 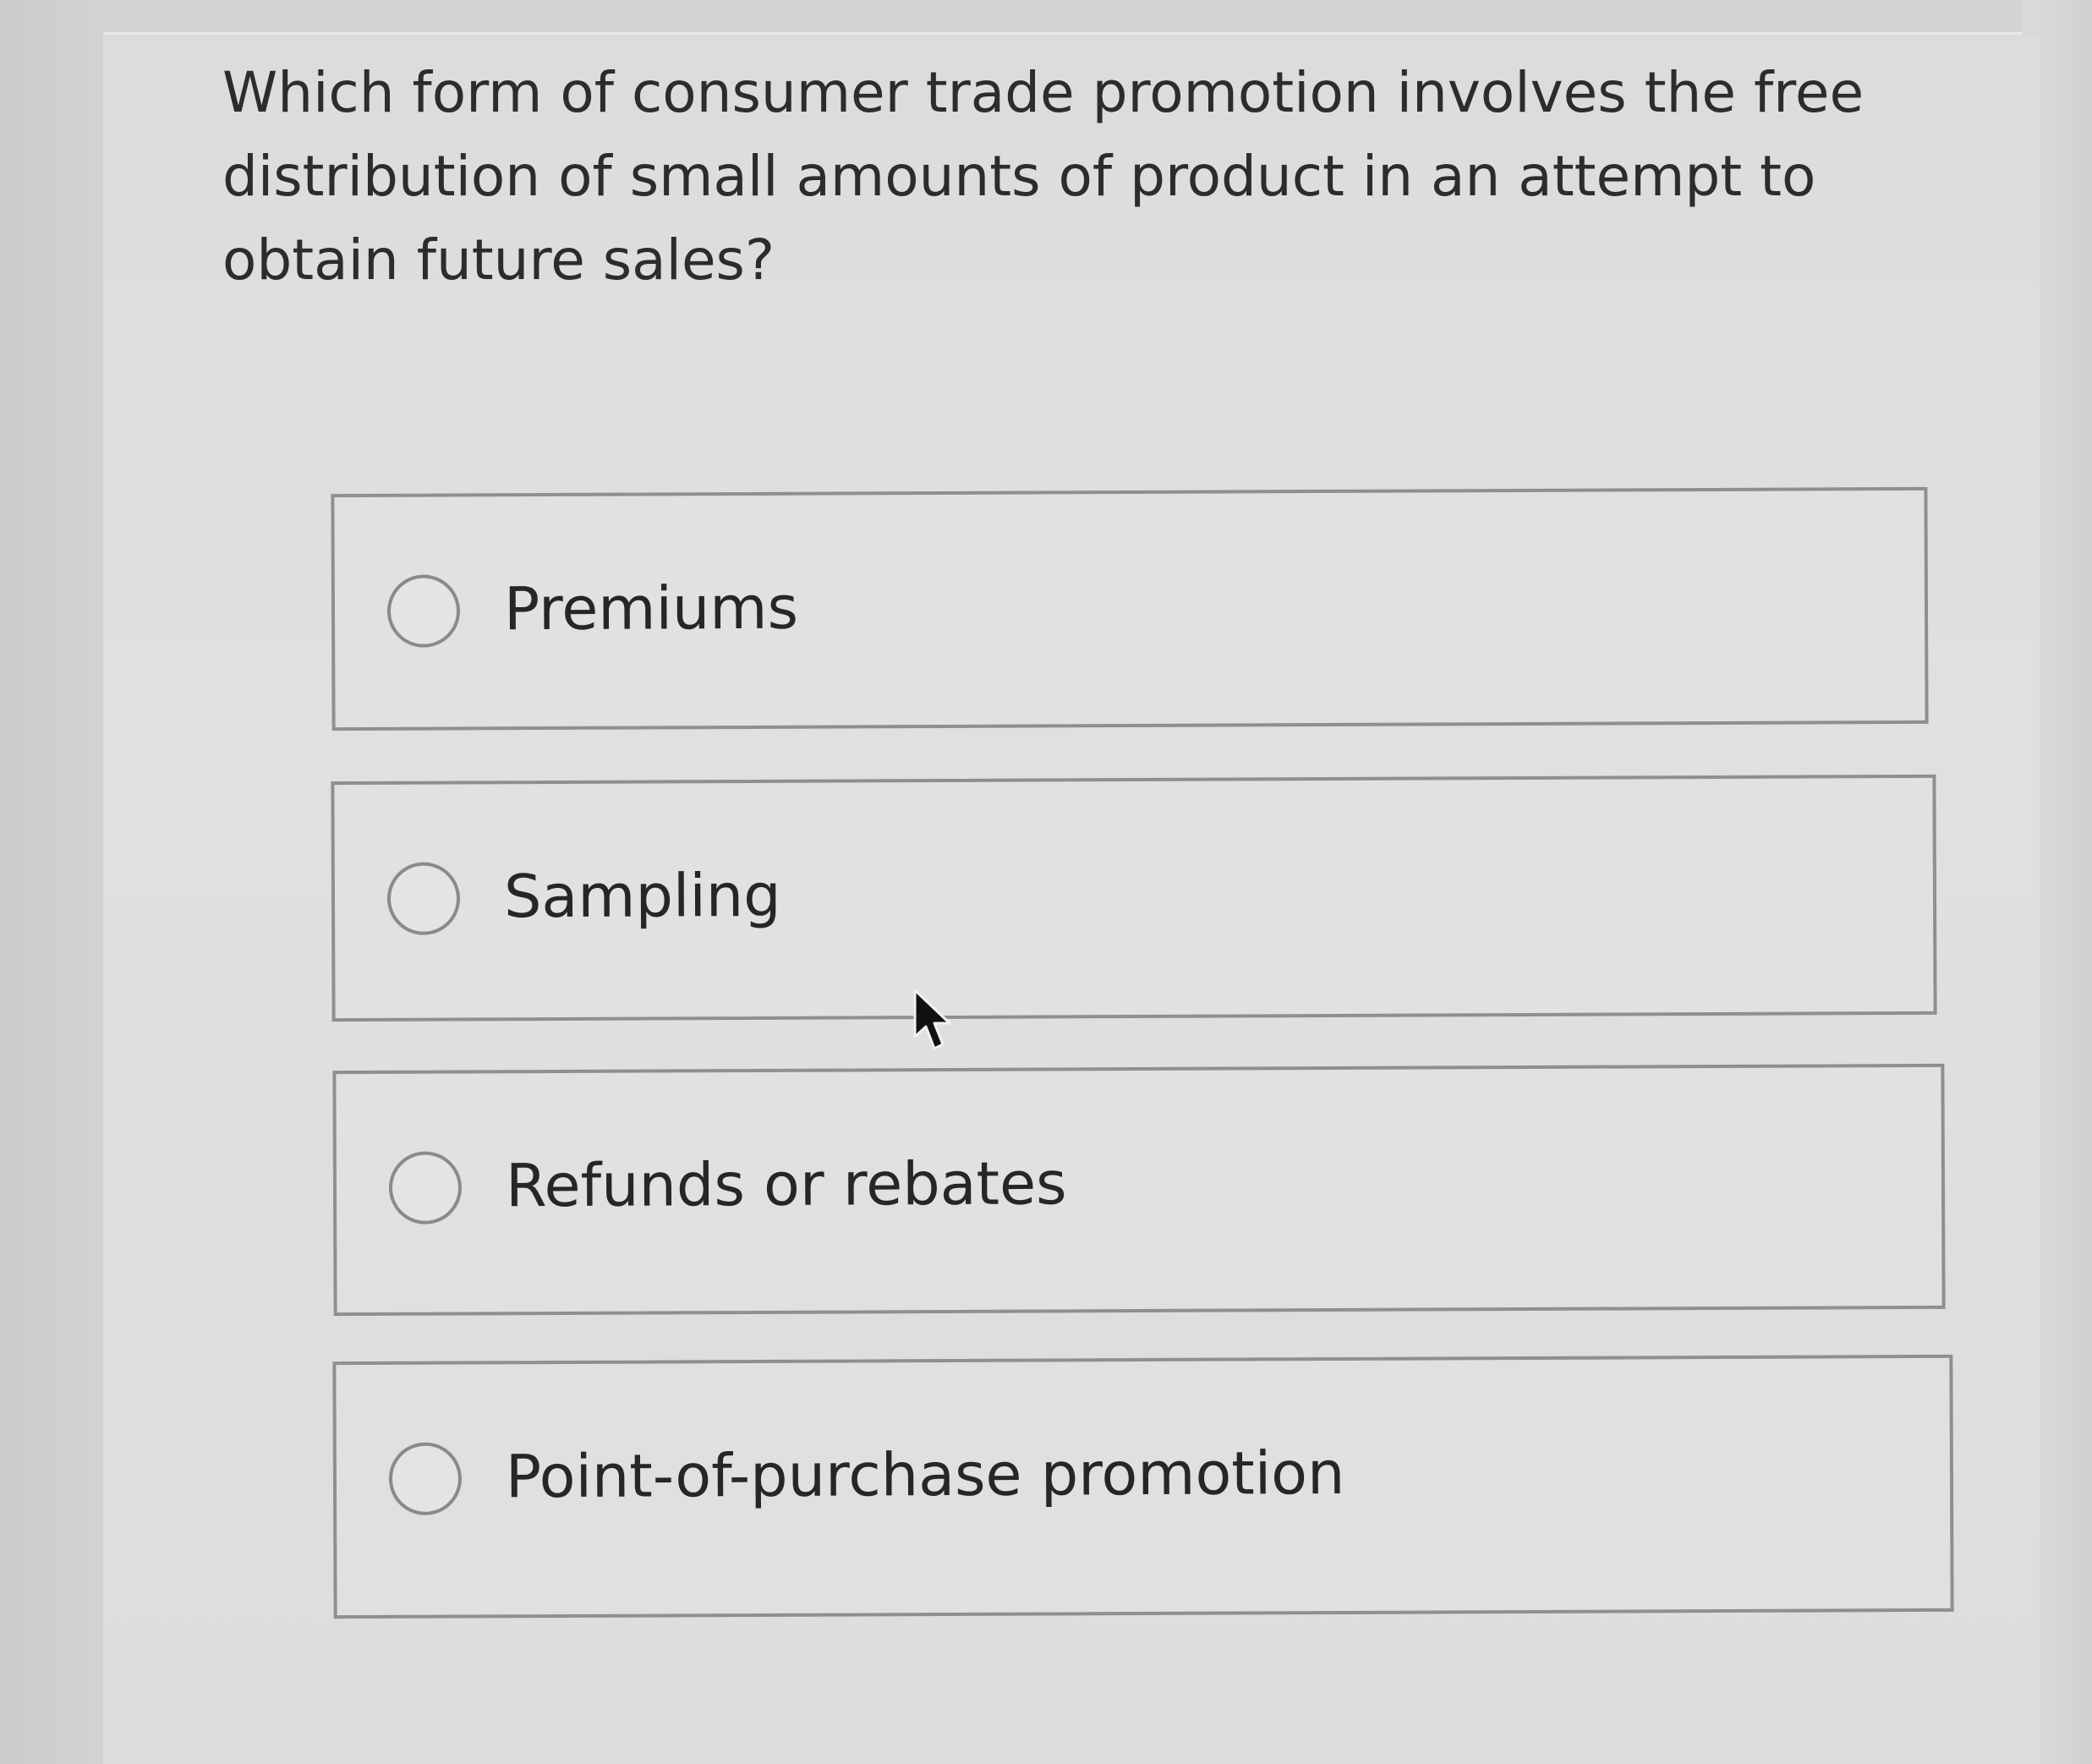 What do you see at coordinates (1139, 1190) in the screenshot?
I see `answer-choice-refunds-or-rebates: Refunds or rebates` at bounding box center [1139, 1190].